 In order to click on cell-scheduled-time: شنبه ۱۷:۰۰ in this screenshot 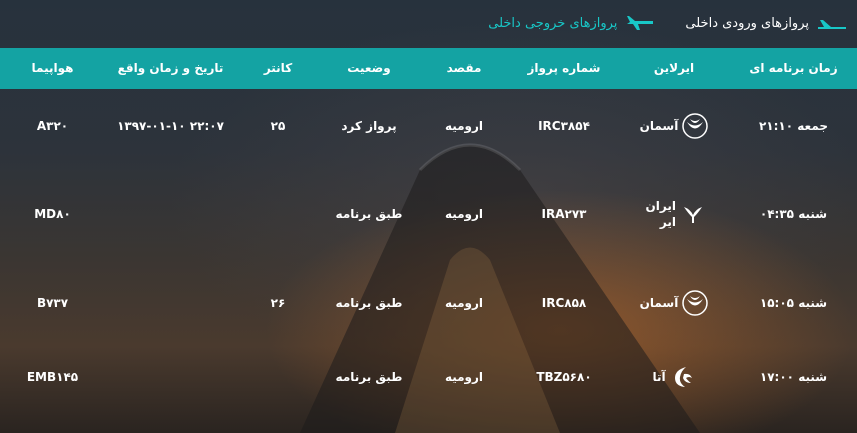, I will do `click(793, 377)`.